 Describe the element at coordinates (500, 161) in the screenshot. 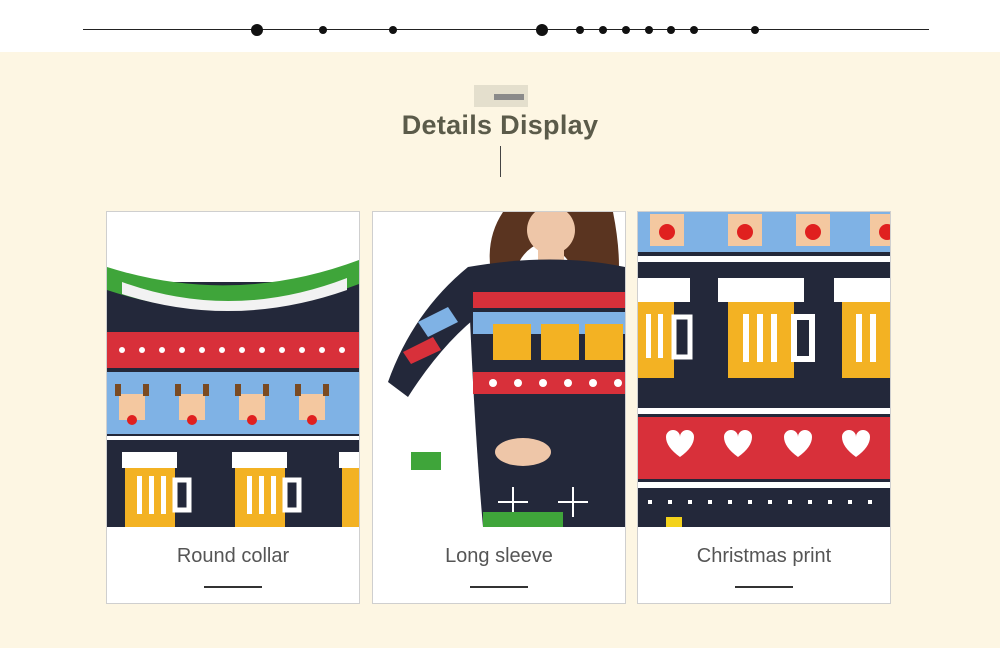

I see `title-divider` at that location.